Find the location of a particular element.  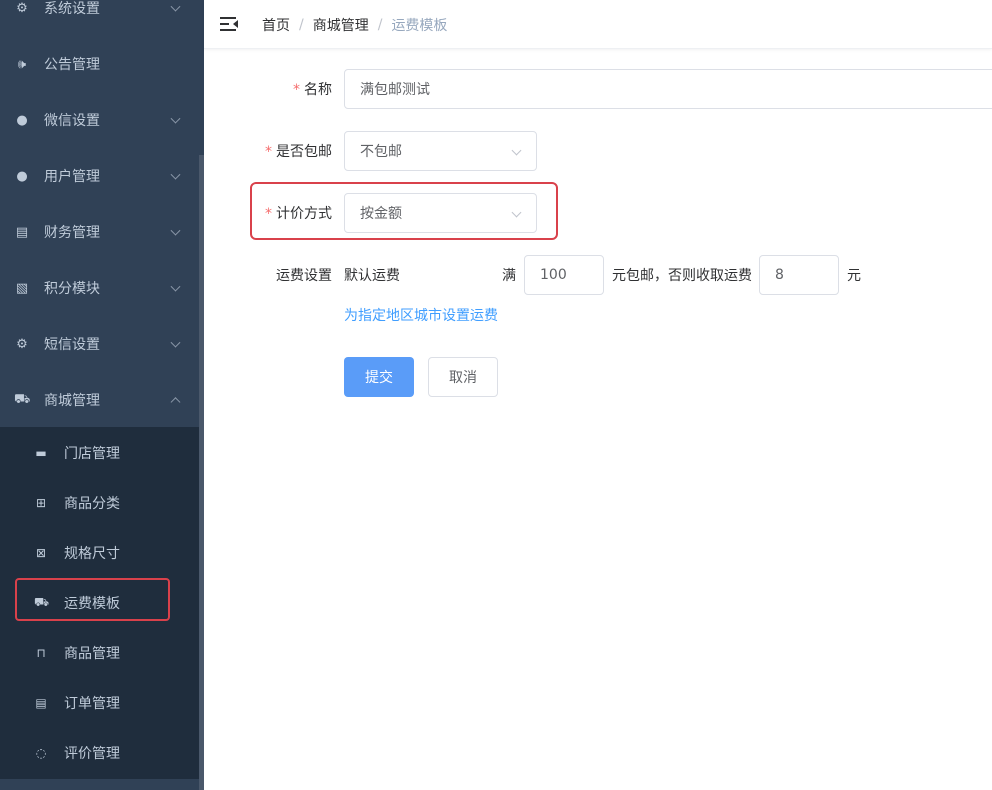

submenu-item-reviews: ◌ 评价管理 is located at coordinates (99, 753).